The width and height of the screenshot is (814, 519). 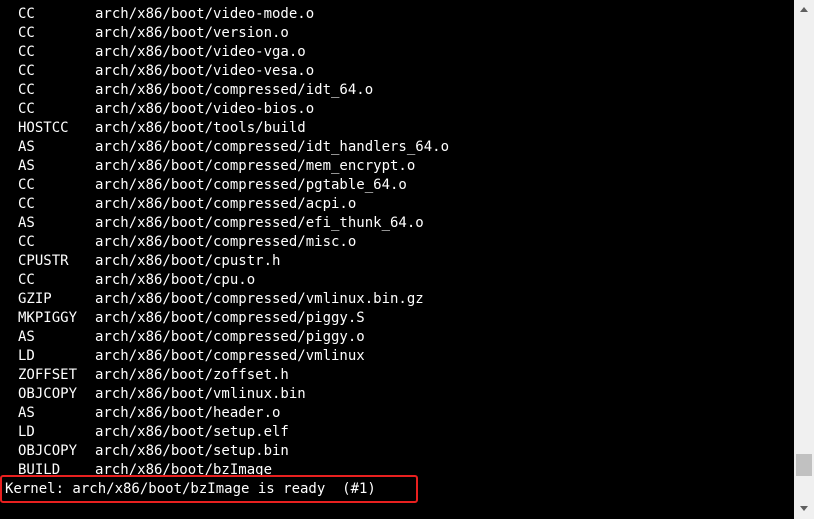 I want to click on log-line: HOSTCC arch/x86/boot/tools/build, so click(x=395, y=128).